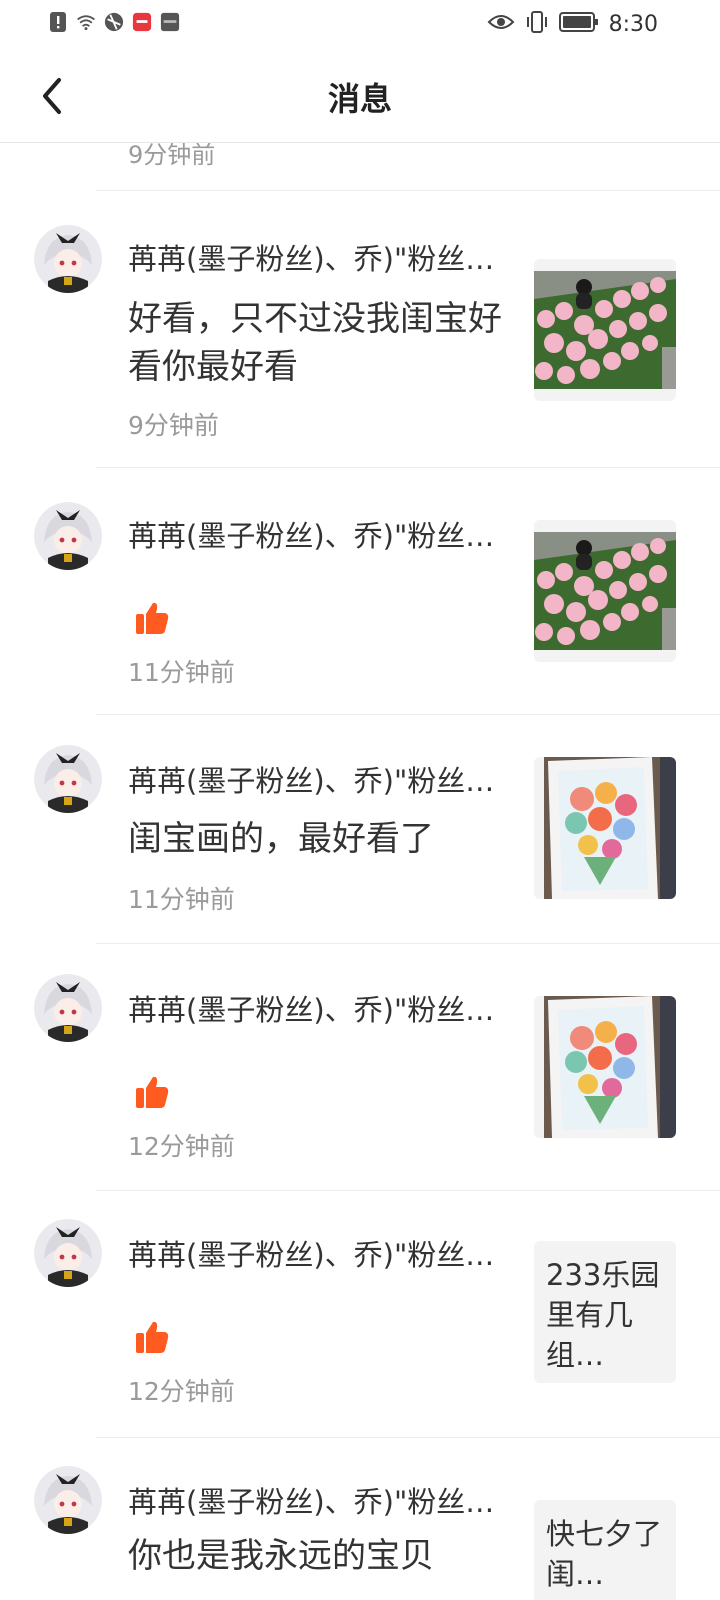  I want to click on status-time: 8:30, so click(633, 24).